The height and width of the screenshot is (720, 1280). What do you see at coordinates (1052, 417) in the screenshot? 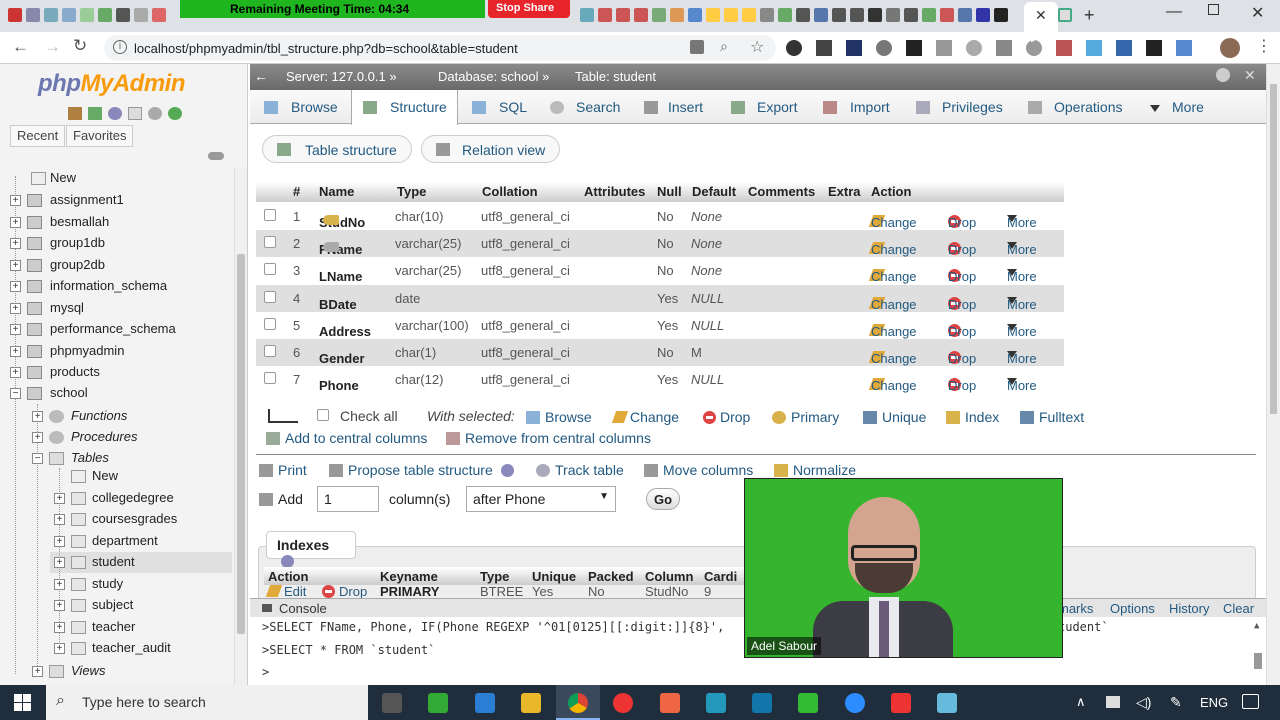
I see `bulk-fulltext-button: Fulltext` at bounding box center [1052, 417].